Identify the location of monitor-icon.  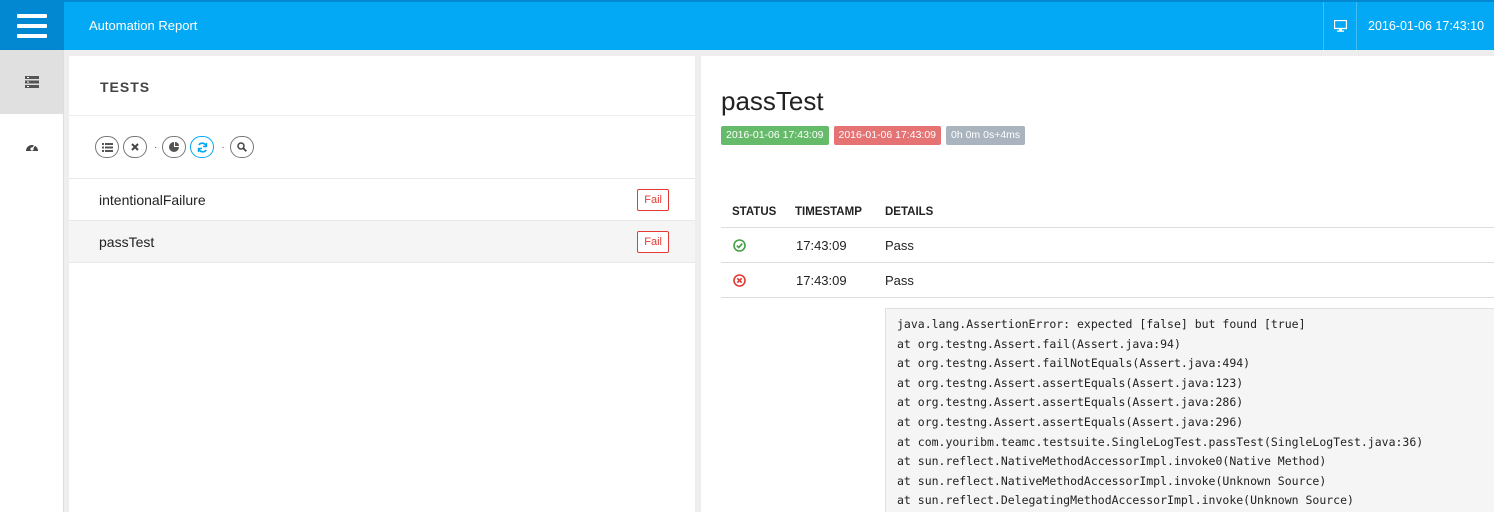
(1340, 26).